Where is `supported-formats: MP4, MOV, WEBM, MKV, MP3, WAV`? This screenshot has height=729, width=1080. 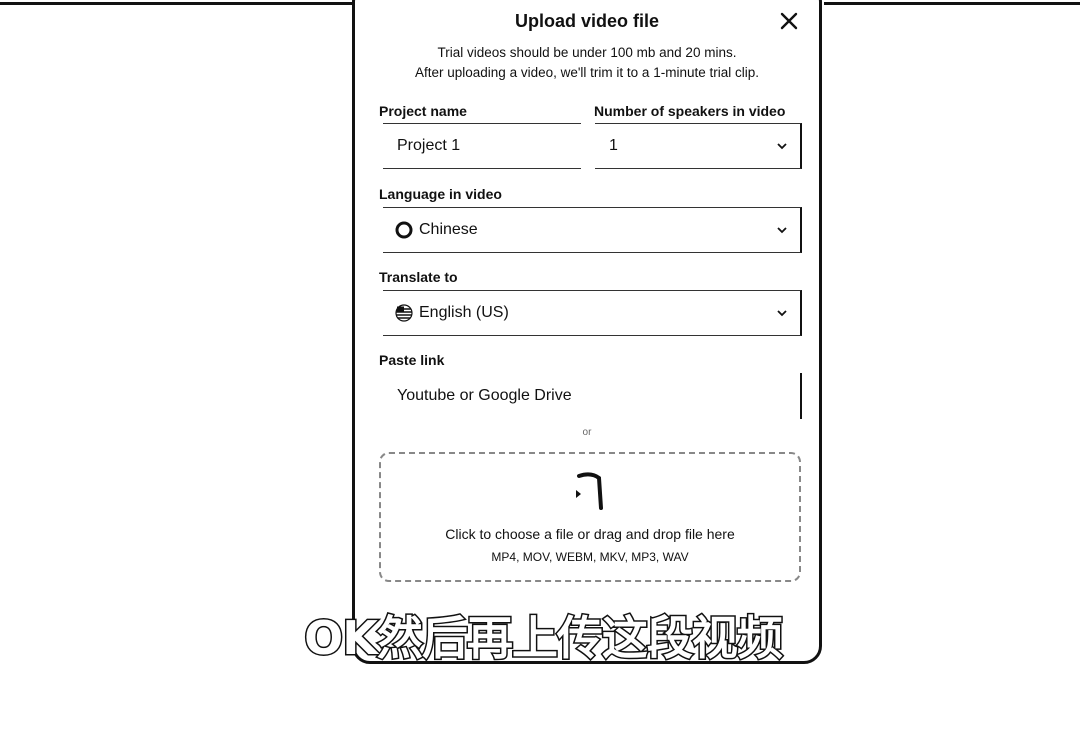 supported-formats: MP4, MOV, WEBM, MKV, MP3, WAV is located at coordinates (590, 557).